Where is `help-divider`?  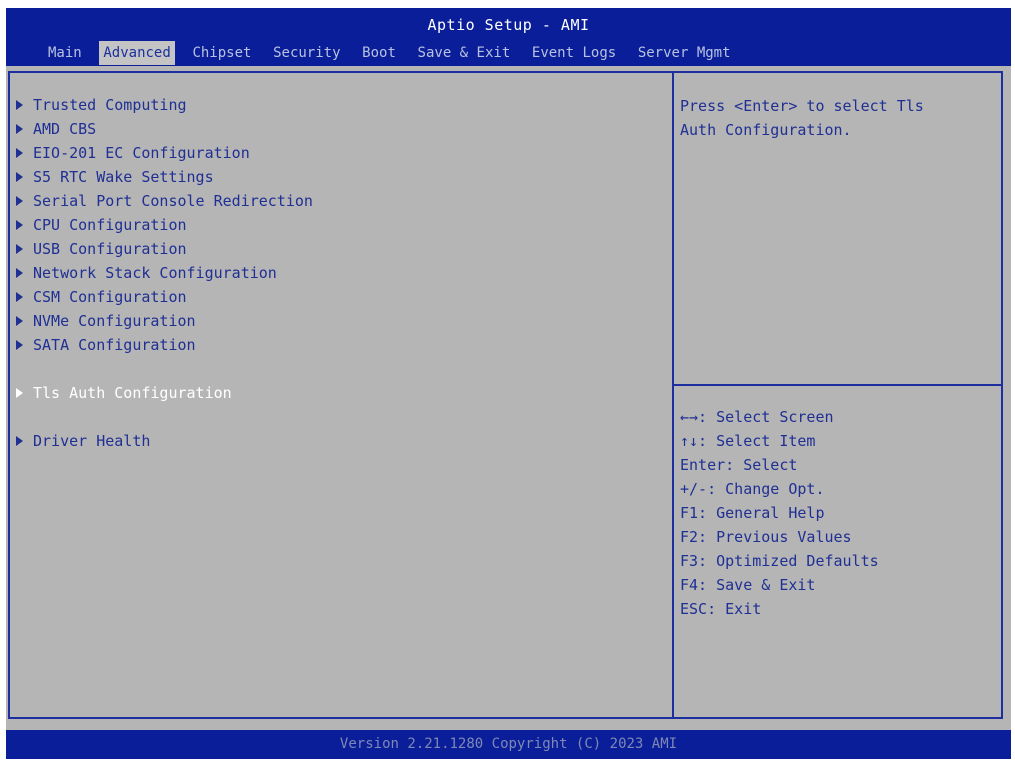
help-divider is located at coordinates (838, 385).